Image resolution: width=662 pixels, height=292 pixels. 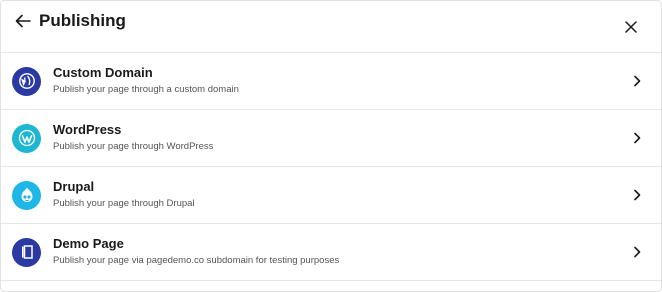 What do you see at coordinates (26, 252) in the screenshot?
I see `demo-page-icon` at bounding box center [26, 252].